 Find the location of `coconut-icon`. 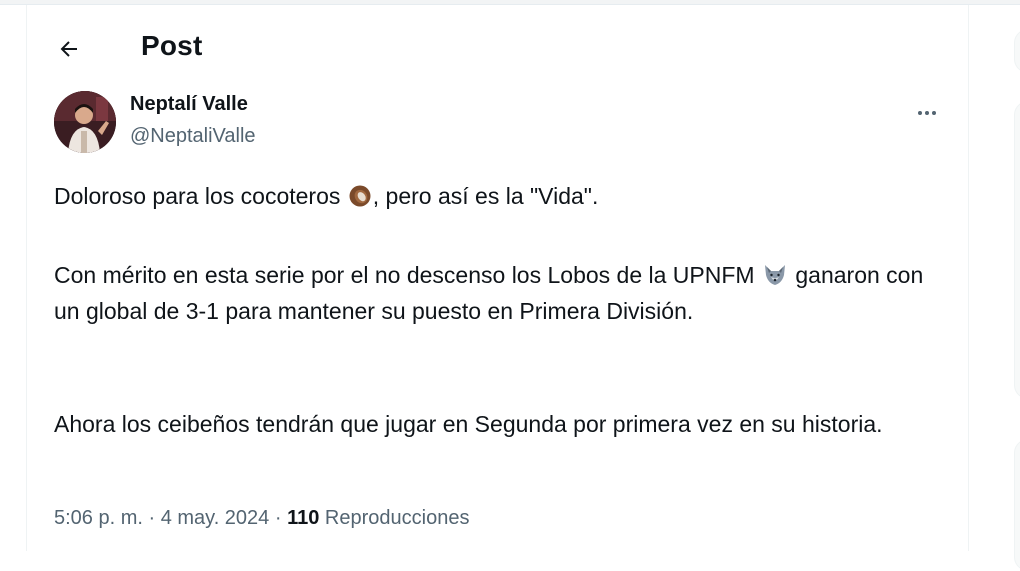

coconut-icon is located at coordinates (360, 200).